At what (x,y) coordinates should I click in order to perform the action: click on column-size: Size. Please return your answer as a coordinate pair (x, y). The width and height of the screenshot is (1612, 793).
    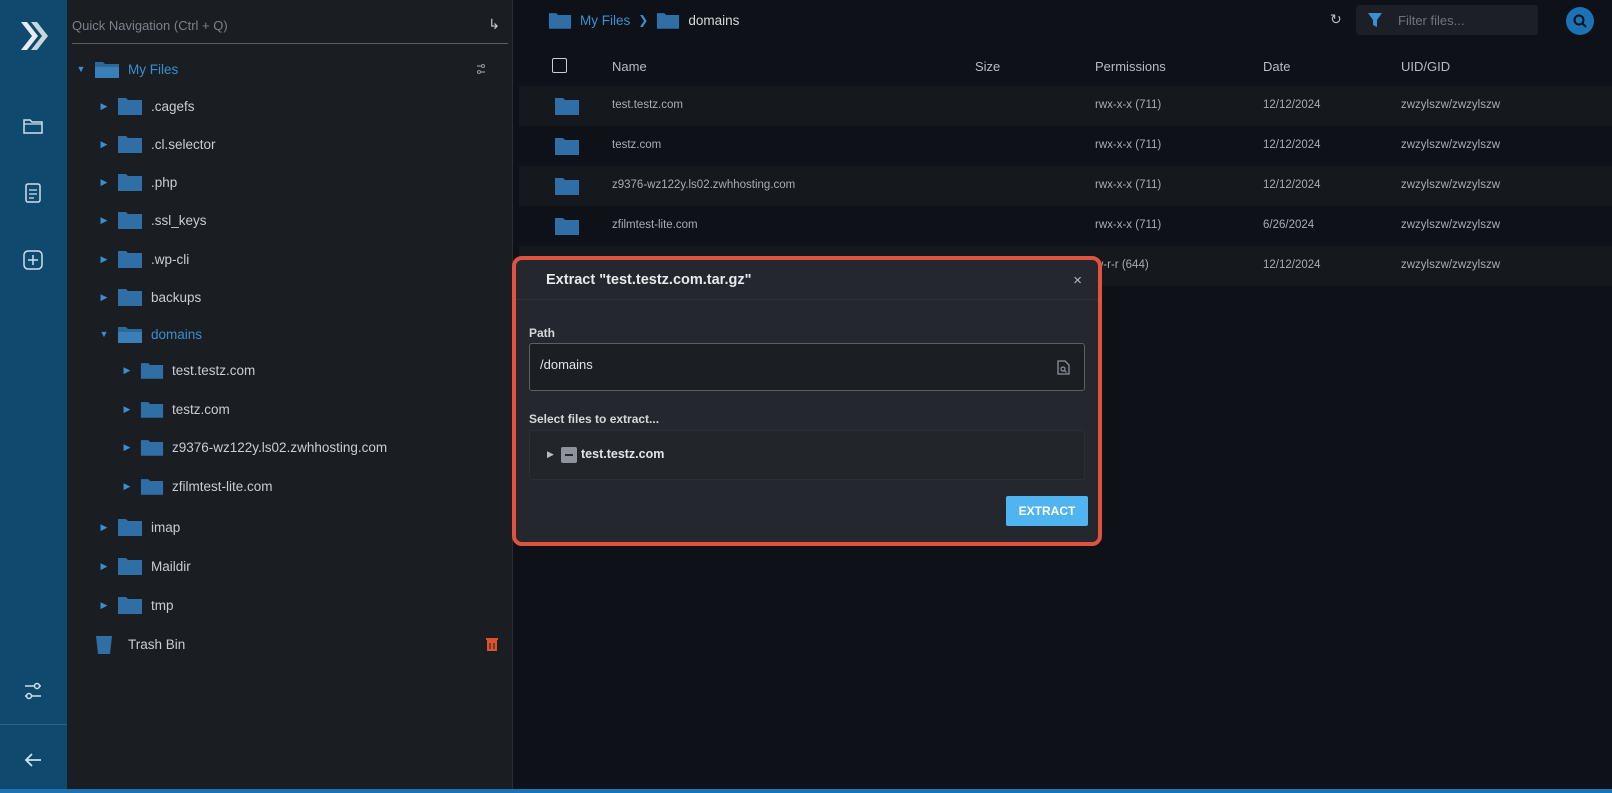
    Looking at the image, I should click on (987, 66).